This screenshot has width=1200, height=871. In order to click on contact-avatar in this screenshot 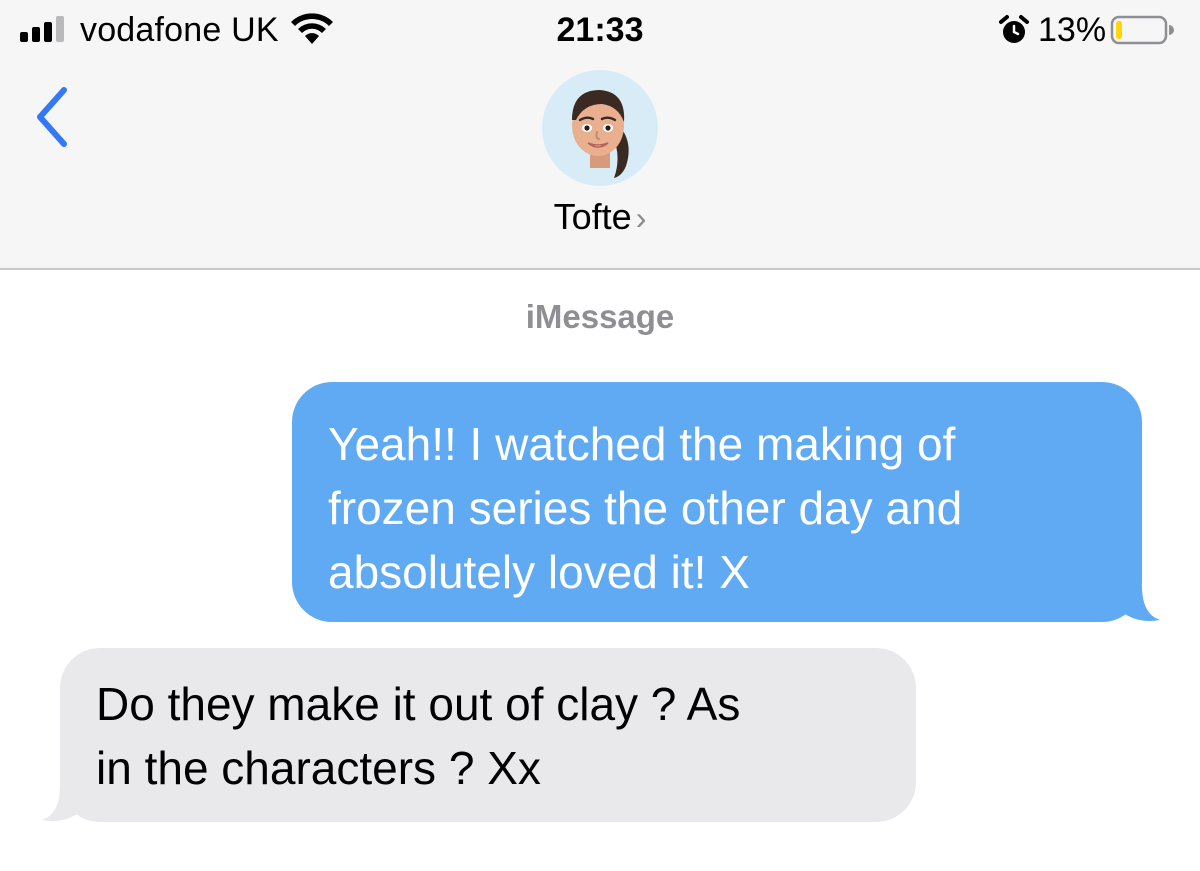, I will do `click(600, 128)`.